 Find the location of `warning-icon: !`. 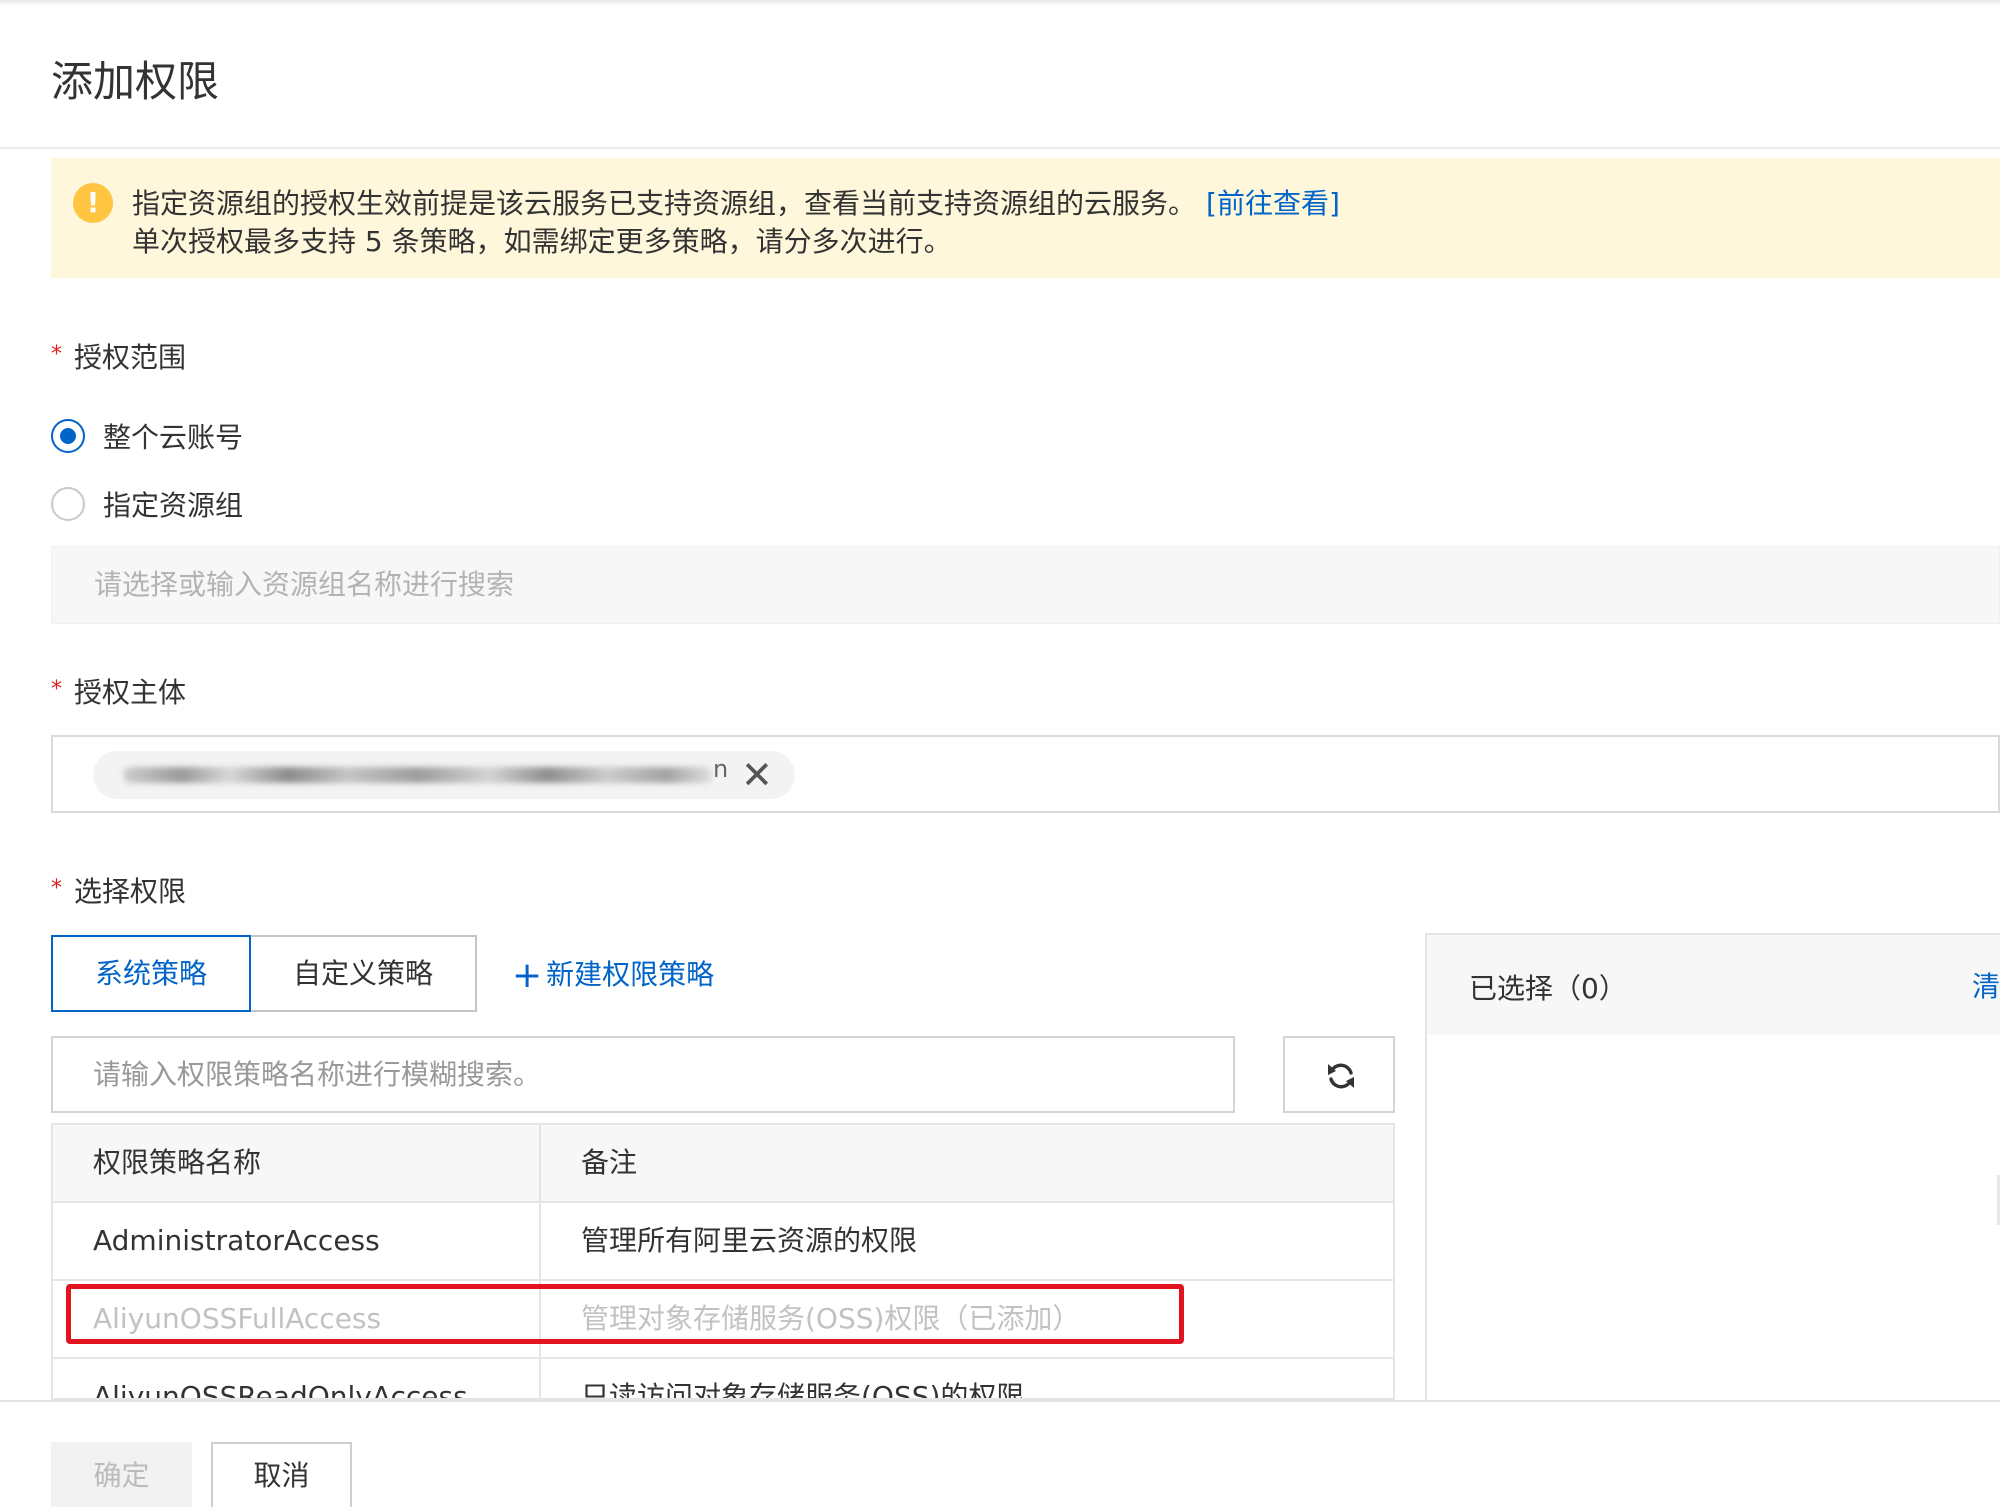

warning-icon: ! is located at coordinates (93, 203).